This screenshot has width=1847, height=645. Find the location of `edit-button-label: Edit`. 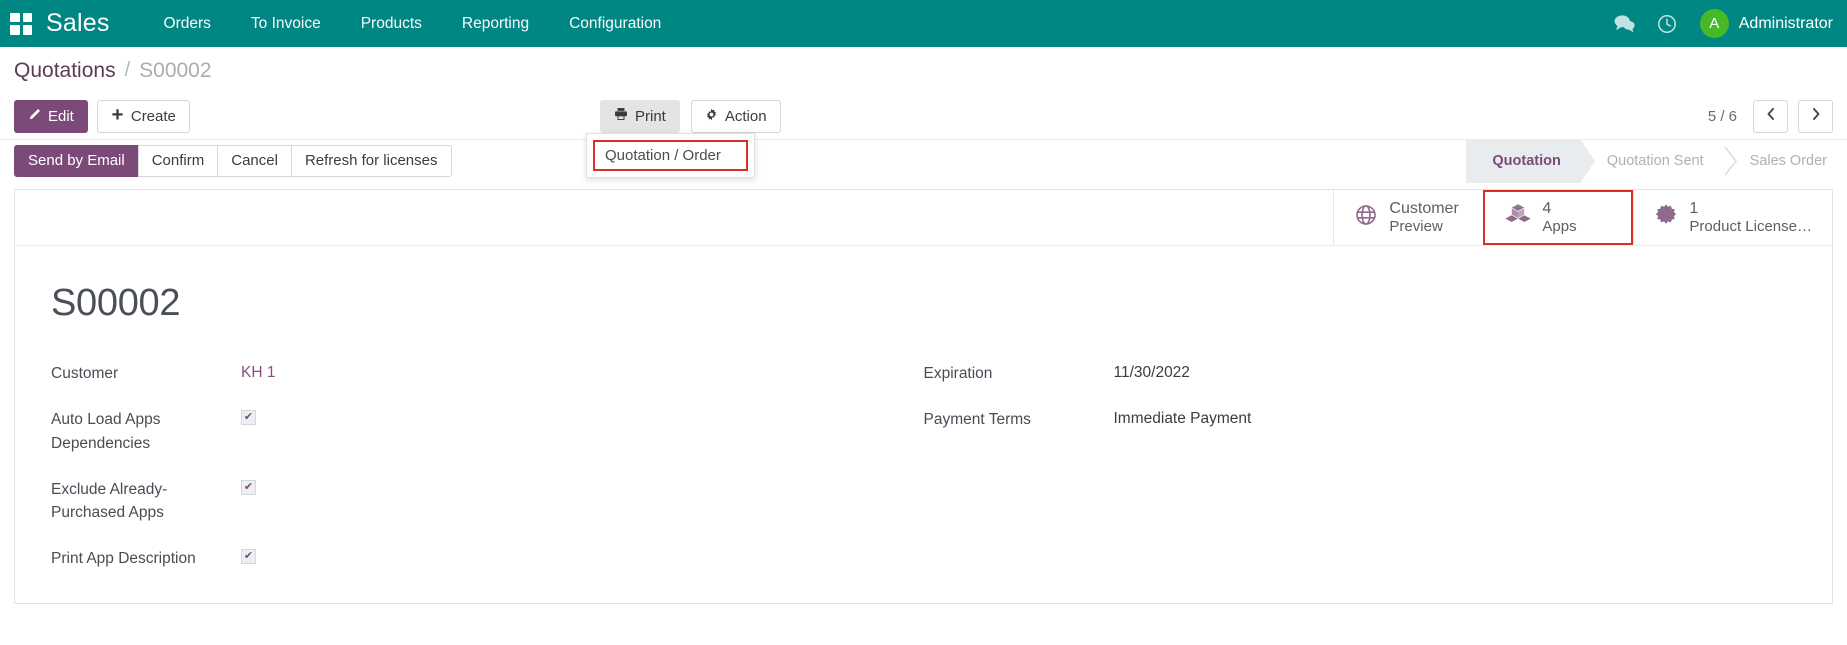

edit-button-label: Edit is located at coordinates (61, 116).